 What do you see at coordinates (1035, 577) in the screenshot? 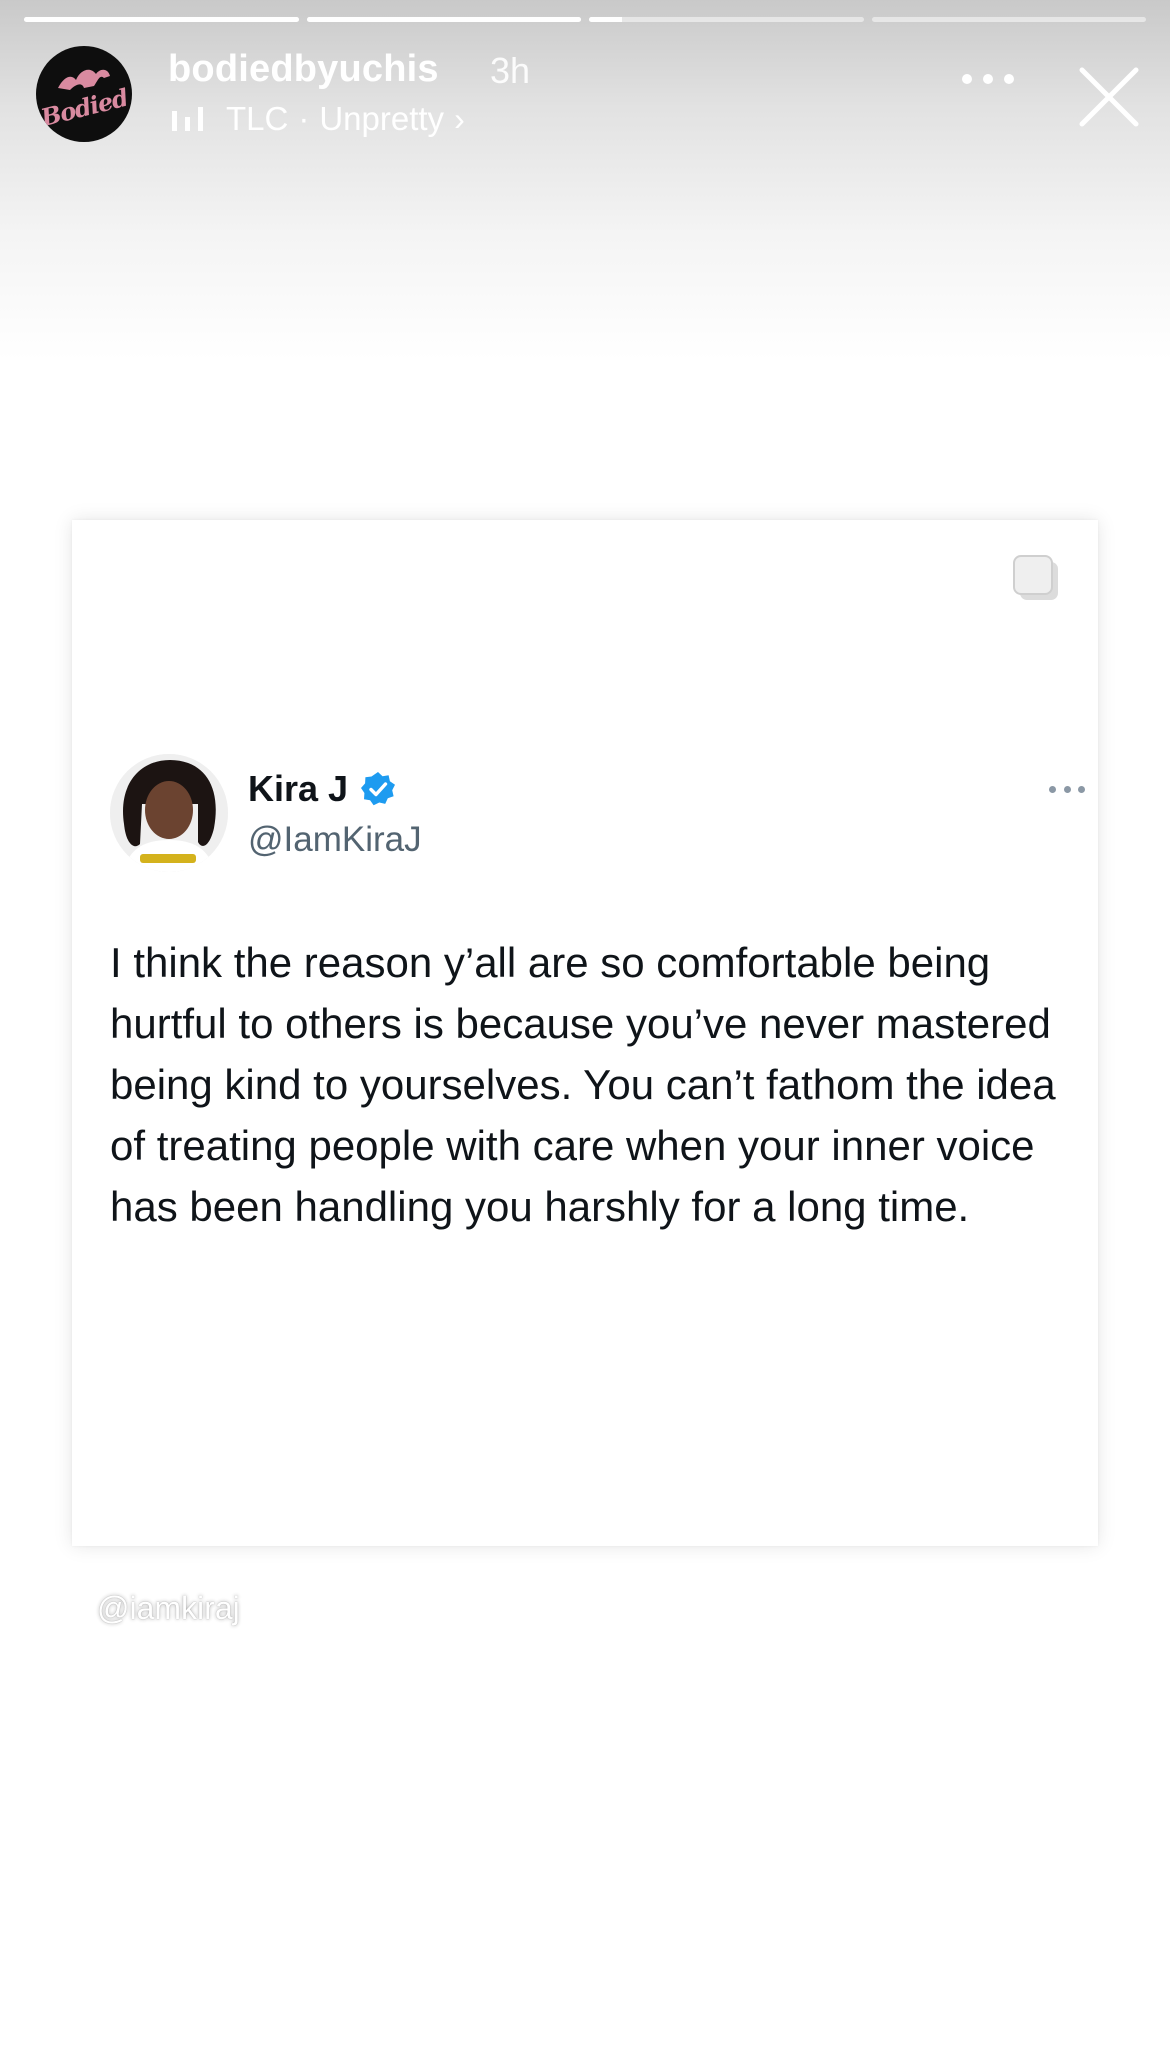
I see `copy-icon` at bounding box center [1035, 577].